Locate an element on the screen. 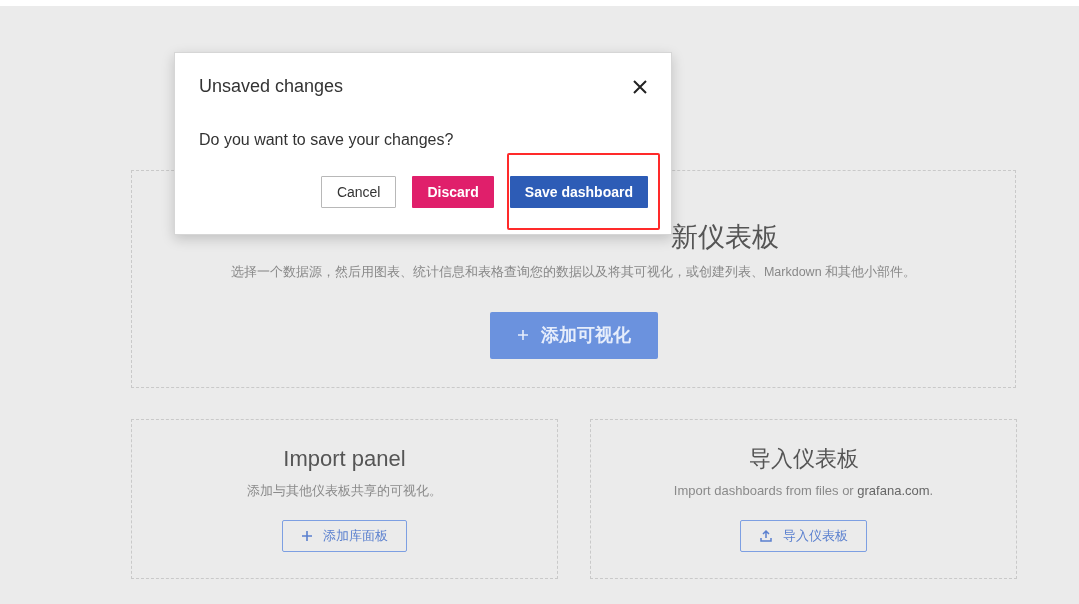 This screenshot has width=1079, height=604. close-button is located at coordinates (640, 86).